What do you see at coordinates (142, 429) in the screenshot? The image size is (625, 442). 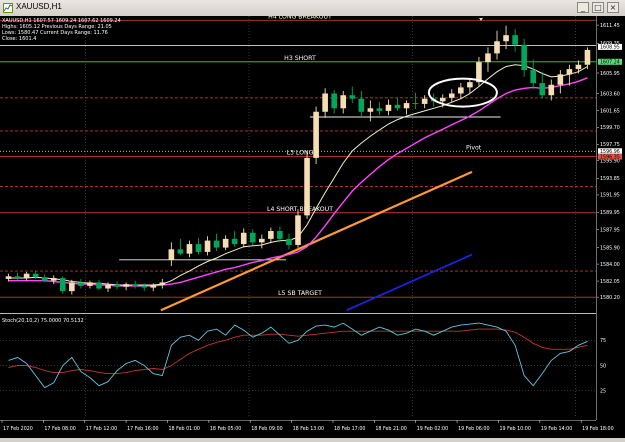 I see `time-label: 17 Feb 16:00` at bounding box center [142, 429].